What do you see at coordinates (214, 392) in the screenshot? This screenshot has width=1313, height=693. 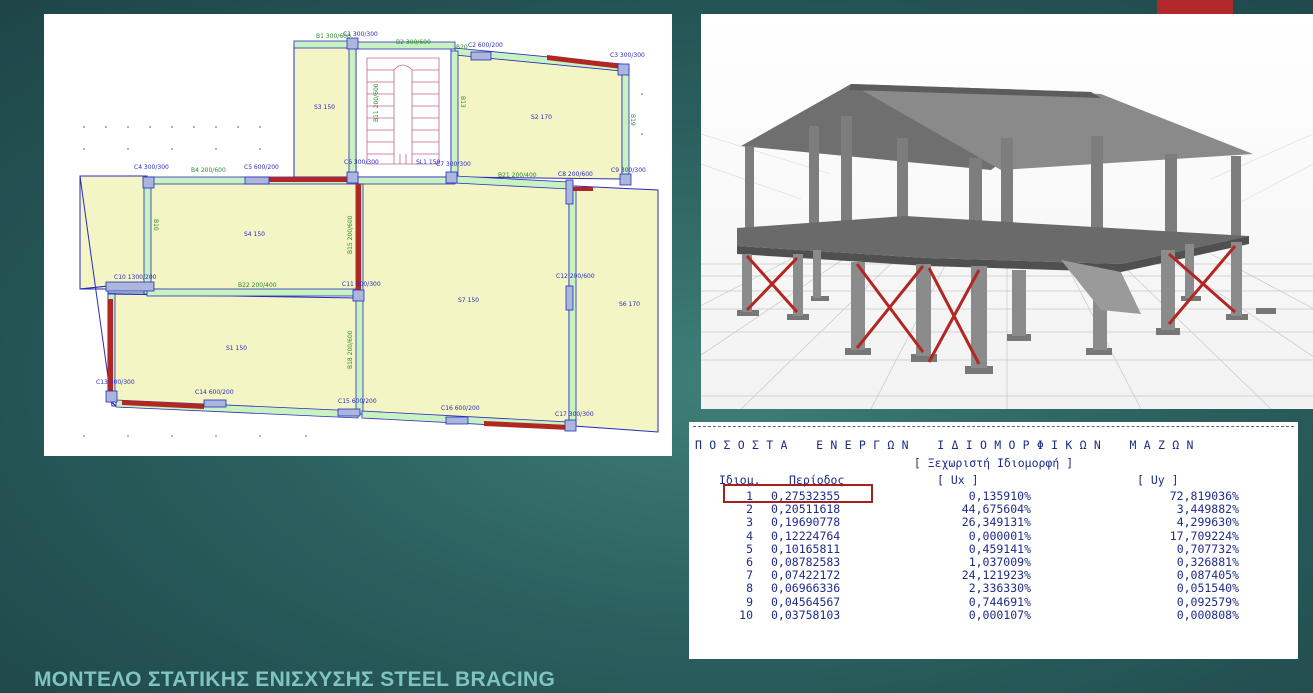 I see `label-c14: C14 600/200` at bounding box center [214, 392].